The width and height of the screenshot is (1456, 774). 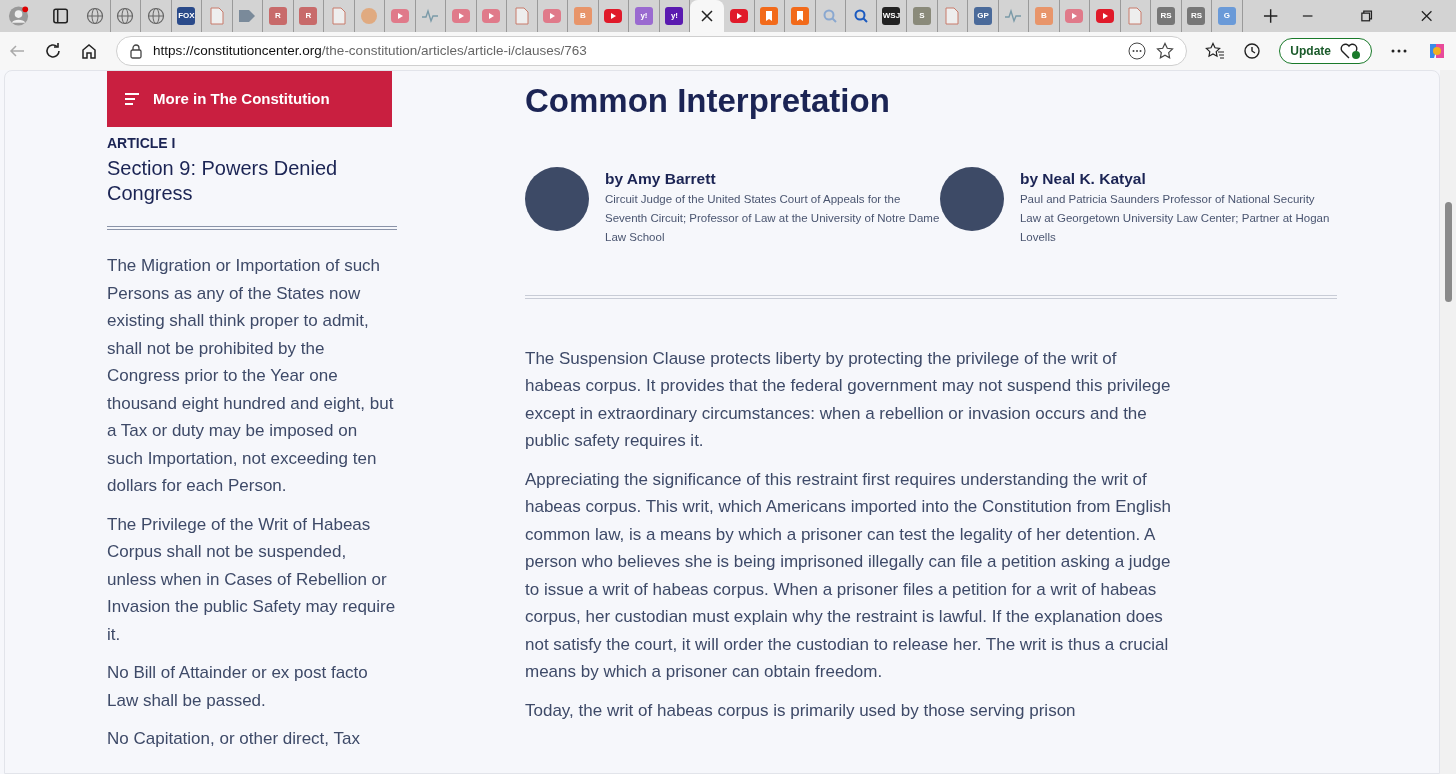 I want to click on menu-button: More in The Constitution, so click(x=249, y=99).